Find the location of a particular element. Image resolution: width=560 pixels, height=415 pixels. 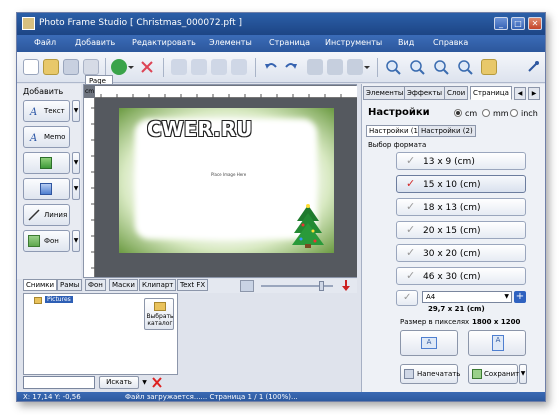

toolbar-separator is located at coordinates (255, 67).